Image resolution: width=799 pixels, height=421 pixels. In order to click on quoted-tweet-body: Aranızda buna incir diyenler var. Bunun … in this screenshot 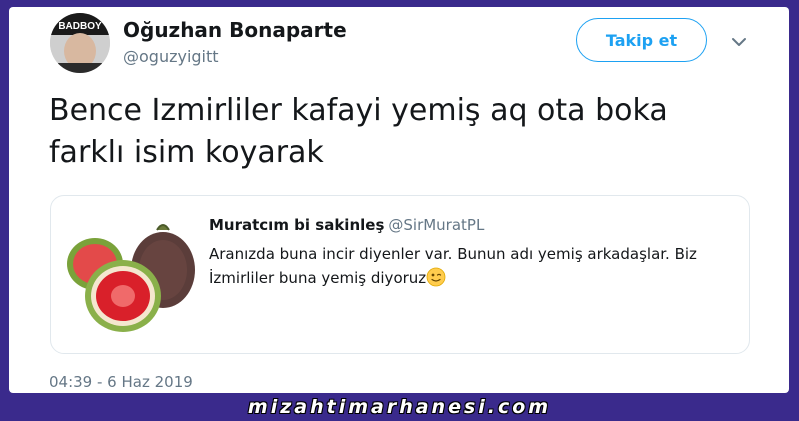, I will do `click(453, 266)`.